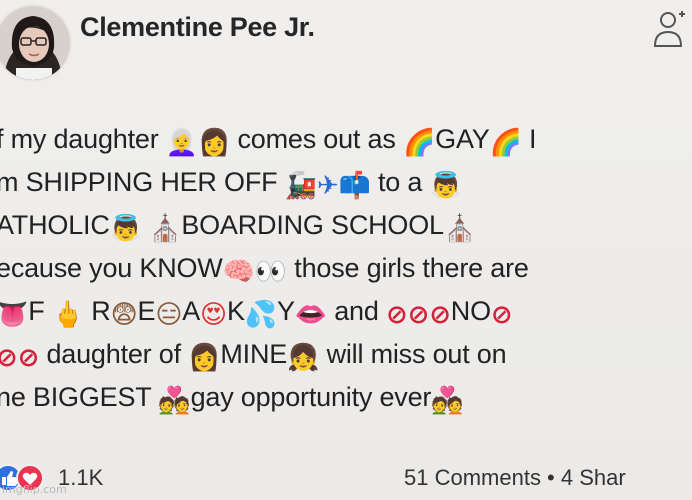  Describe the element at coordinates (312, 225) in the screenshot. I see `post-text-segment: BOARDING SCHOOL` at that location.